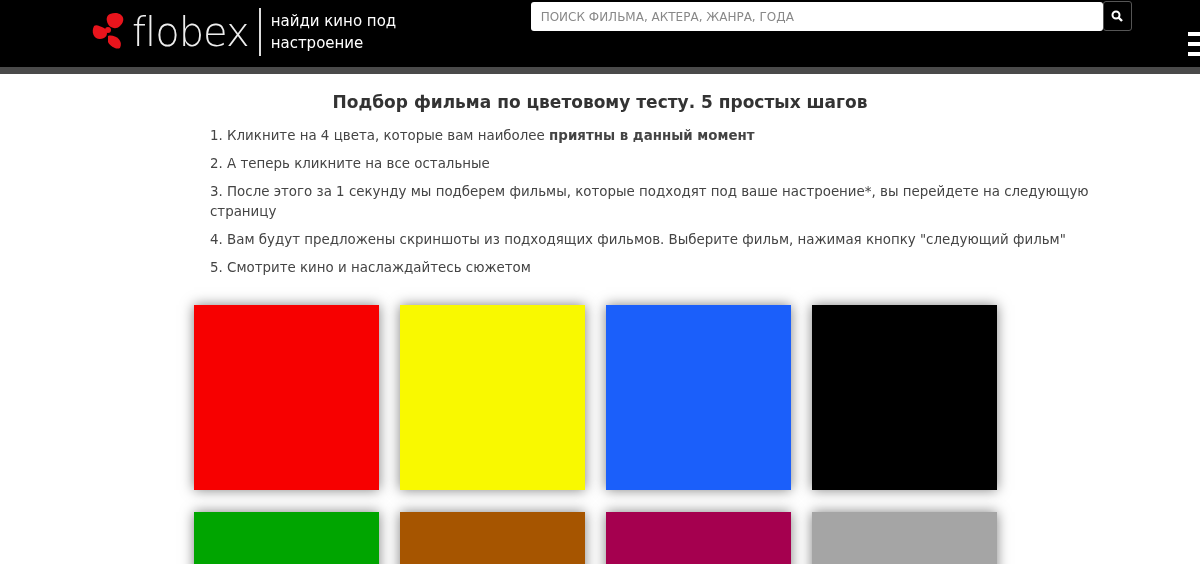 The height and width of the screenshot is (564, 1200). I want to click on step-text: 3. После этого за 1 секунду мы подберем фильмы, которые подходят под ваше настроение*, вы перейдете на следующую страницу, so click(650, 202).